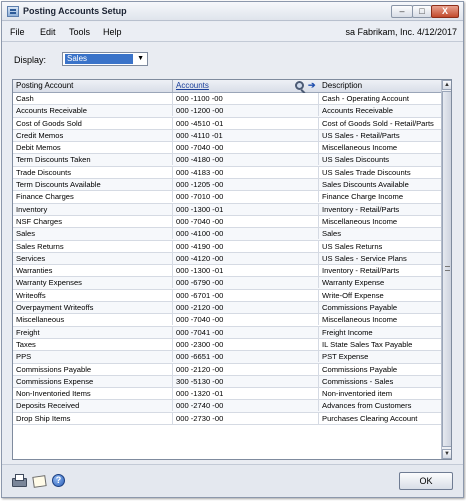  I want to click on vertical-scrollbar: ▲ ▼, so click(446, 269).